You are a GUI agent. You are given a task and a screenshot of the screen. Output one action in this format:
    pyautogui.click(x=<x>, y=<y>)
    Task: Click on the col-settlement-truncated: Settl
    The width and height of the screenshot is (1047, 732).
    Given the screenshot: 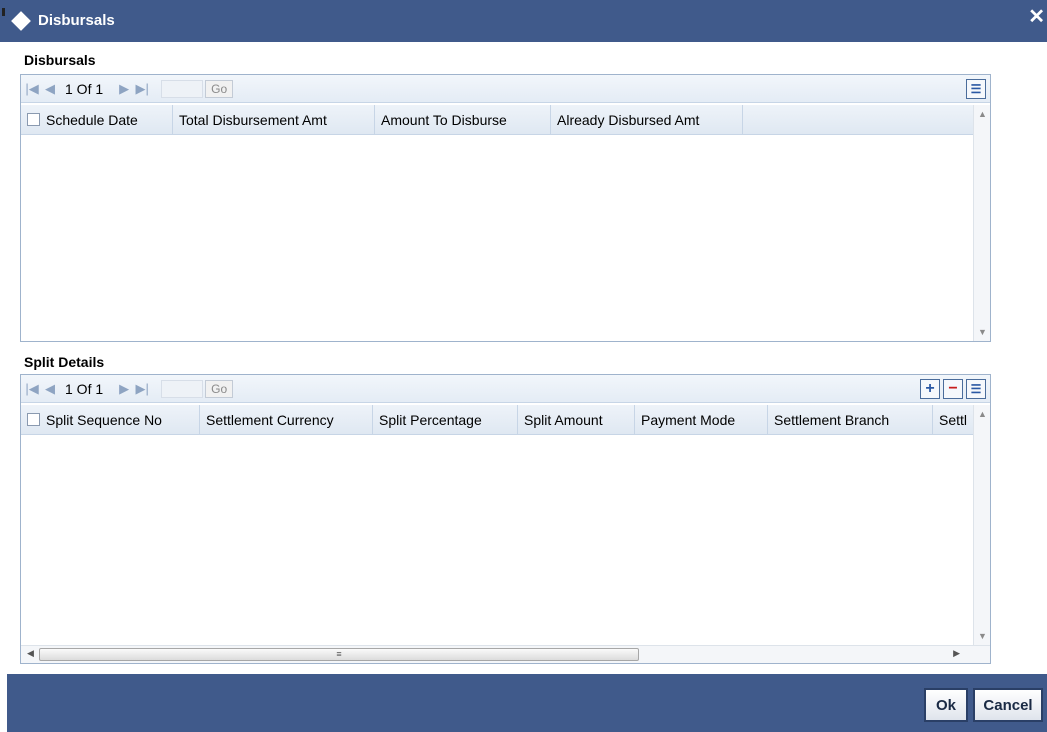 What is the action you would take?
    pyautogui.click(x=953, y=419)
    